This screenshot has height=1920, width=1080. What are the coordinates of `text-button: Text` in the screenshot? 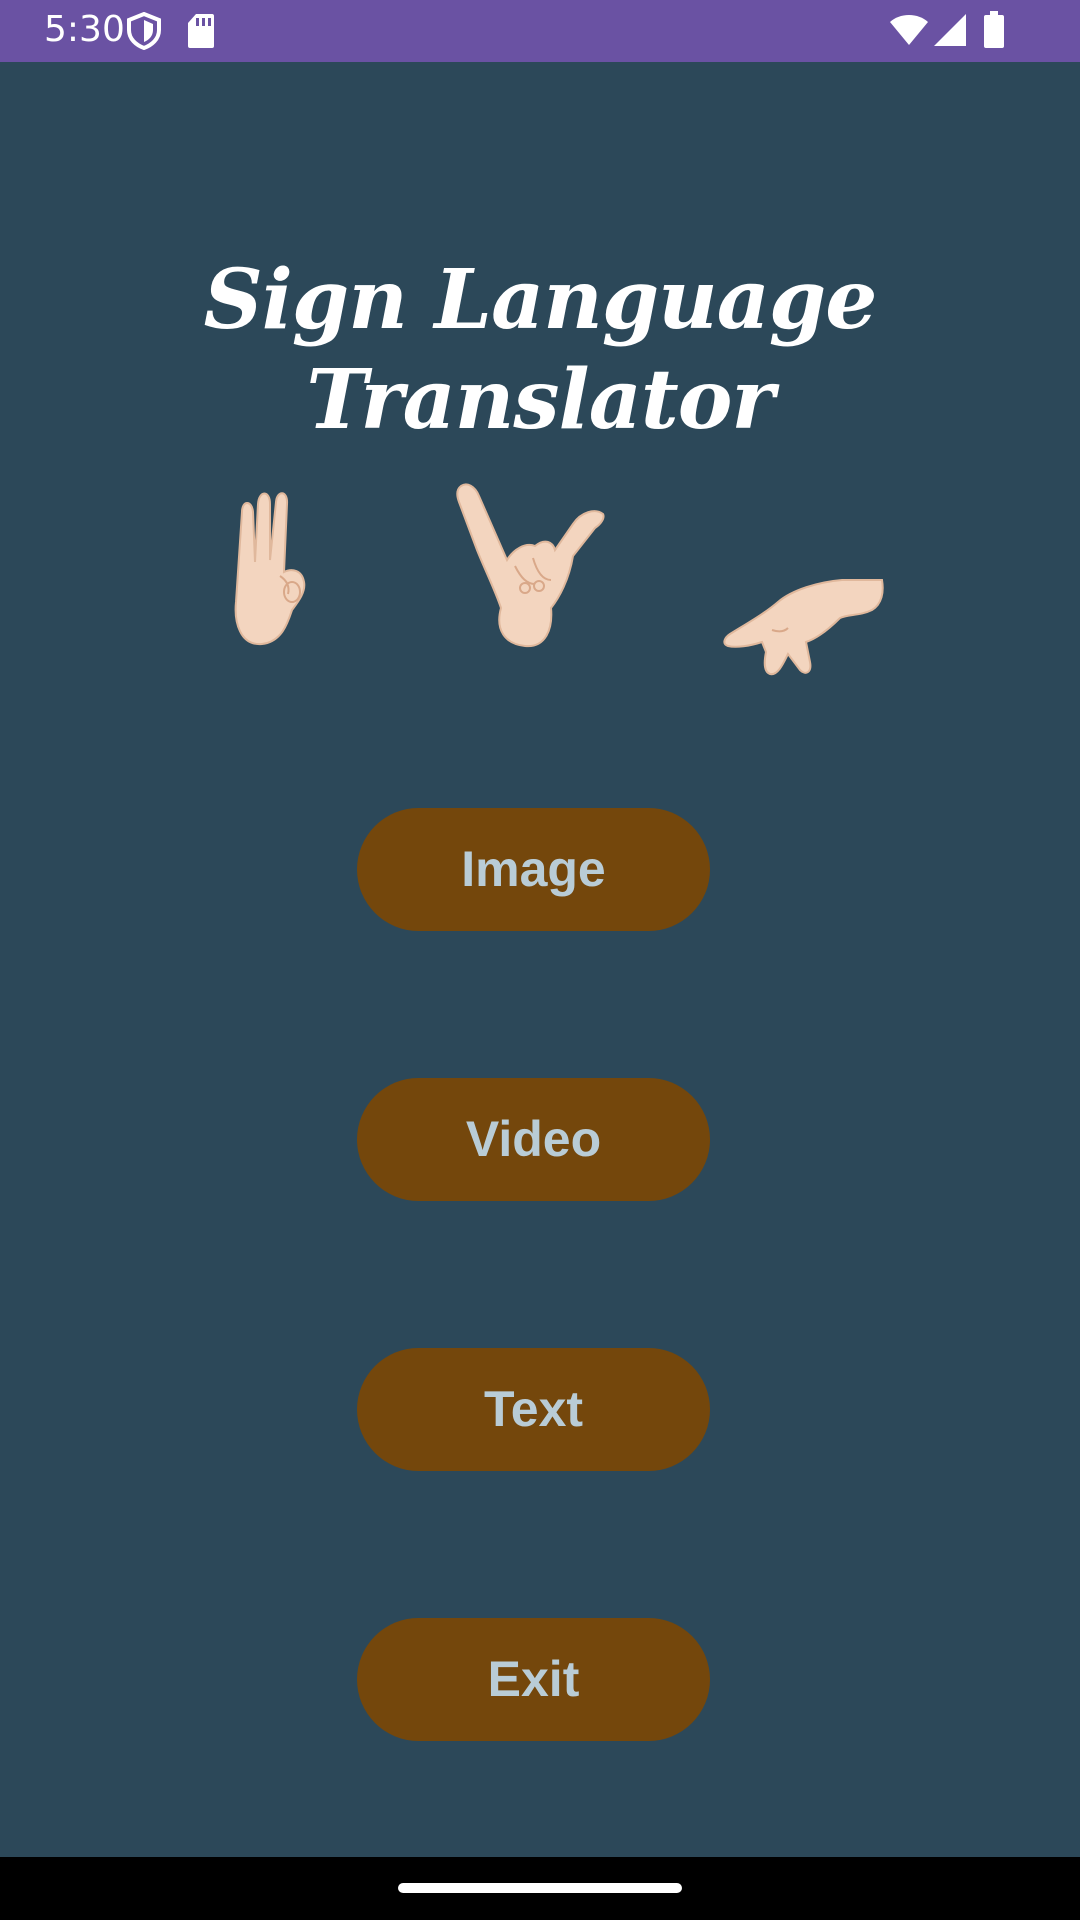 It's located at (533, 1409).